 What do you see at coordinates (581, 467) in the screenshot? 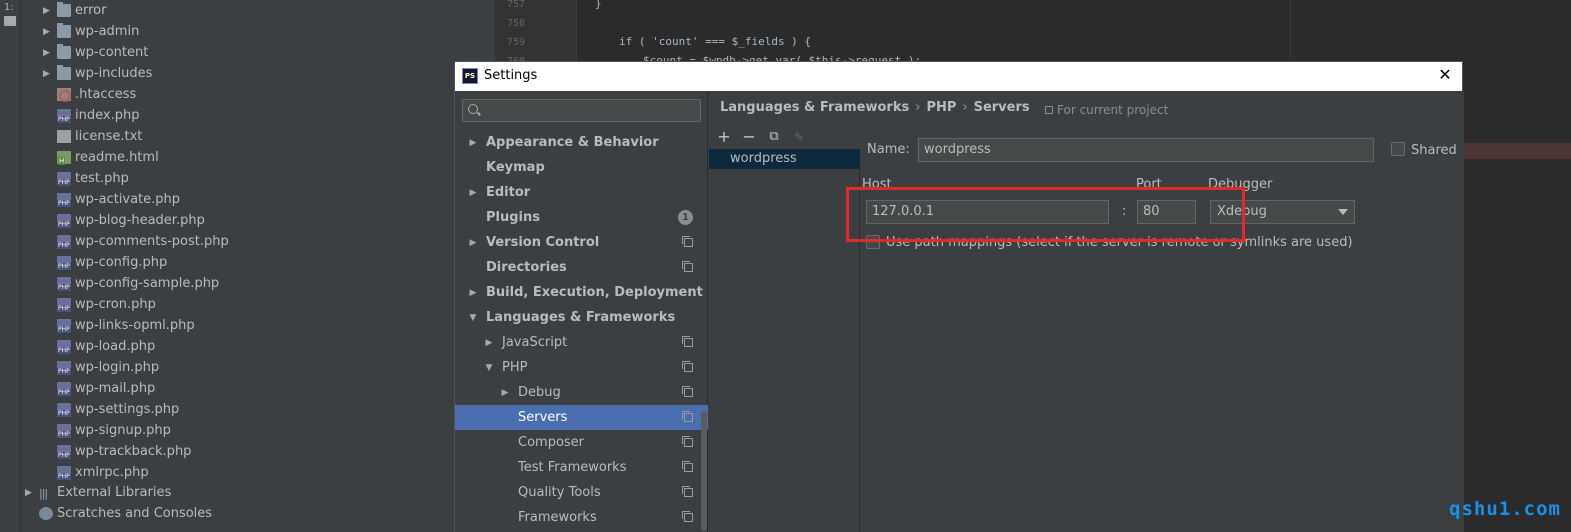
I see `nav-item-test-frameworks: Test Frameworks` at bounding box center [581, 467].